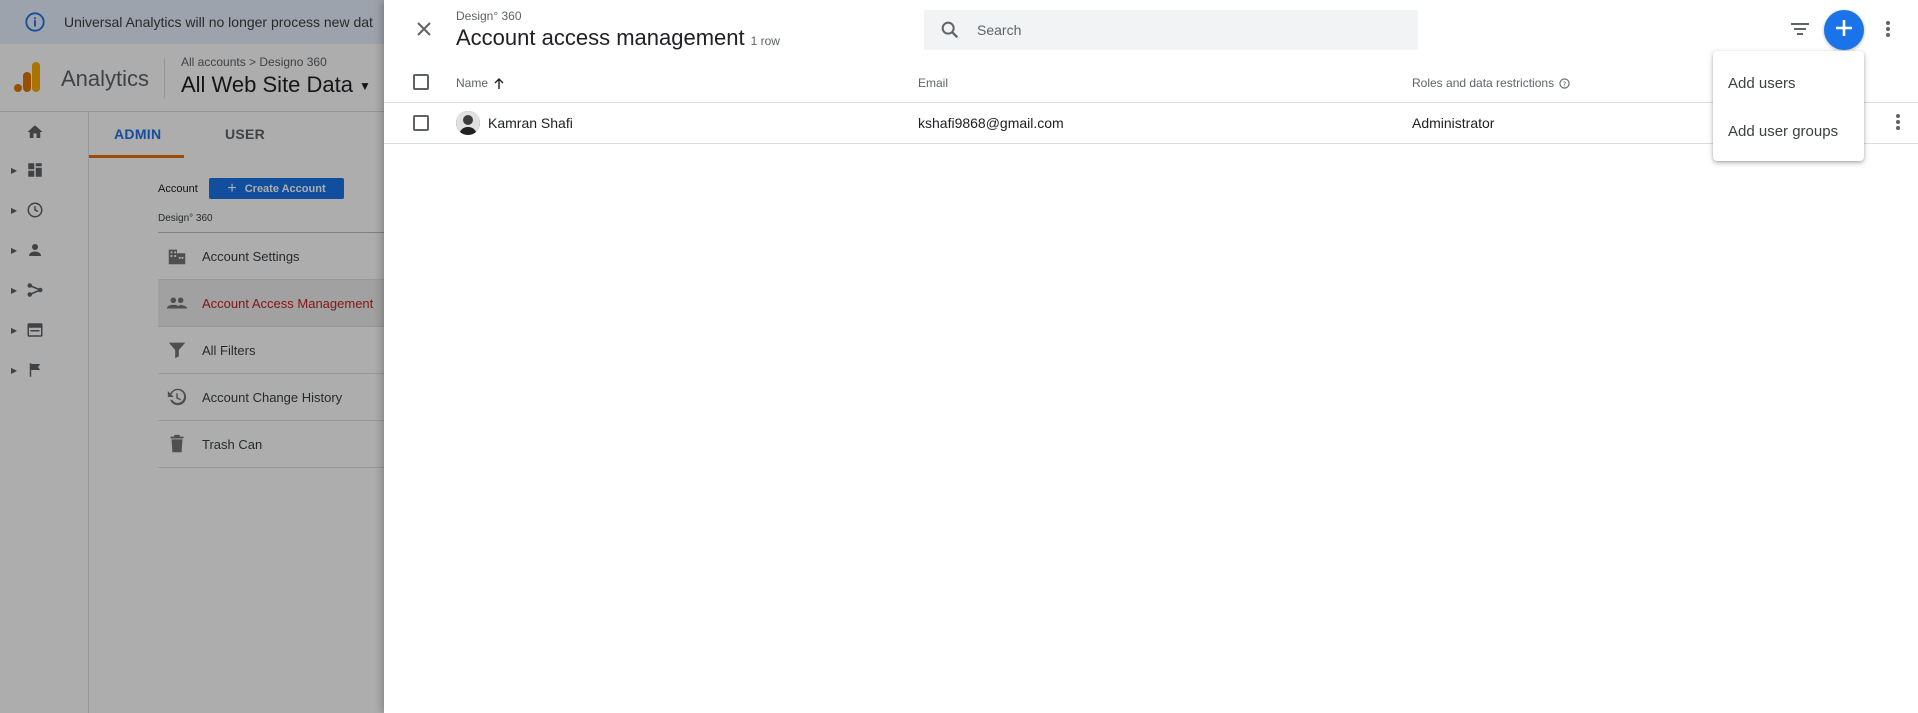  Describe the element at coordinates (421, 123) in the screenshot. I see `row-checkbox` at that location.